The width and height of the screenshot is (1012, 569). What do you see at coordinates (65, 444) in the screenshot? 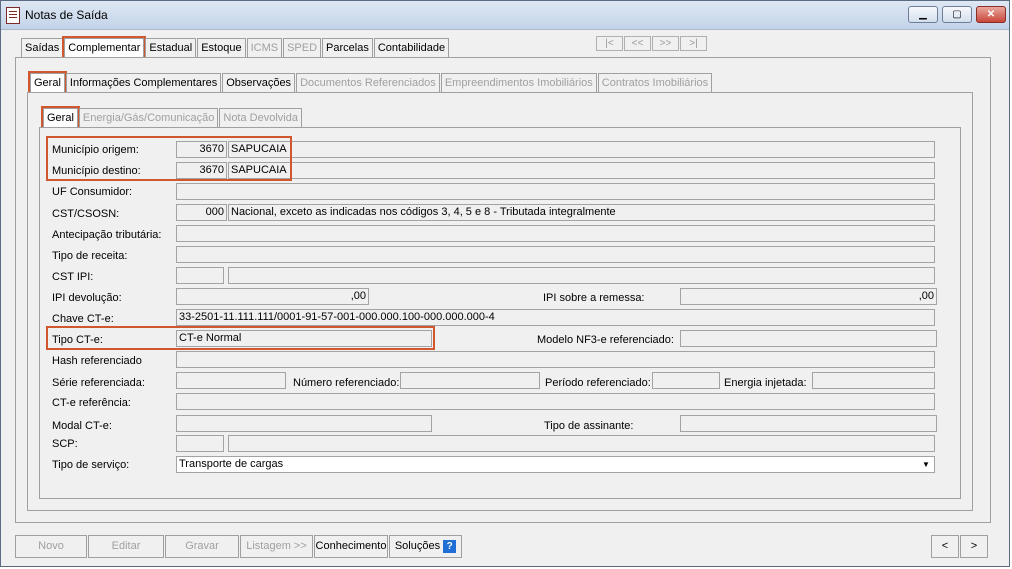
I see `scp-label: SCP:` at bounding box center [65, 444].